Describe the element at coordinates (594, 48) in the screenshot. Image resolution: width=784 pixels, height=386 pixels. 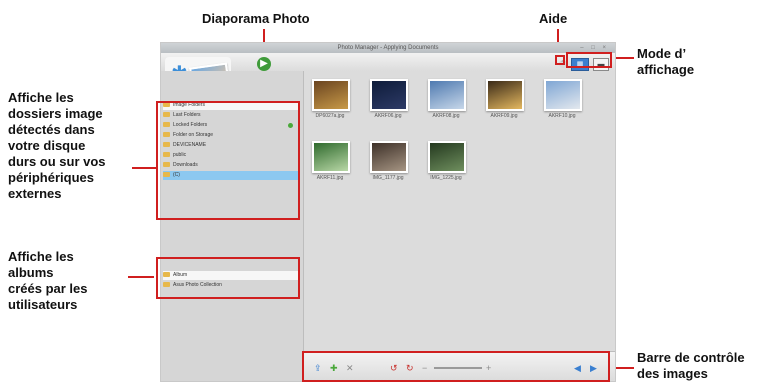
I see `window-controls: – □ ×` at that location.